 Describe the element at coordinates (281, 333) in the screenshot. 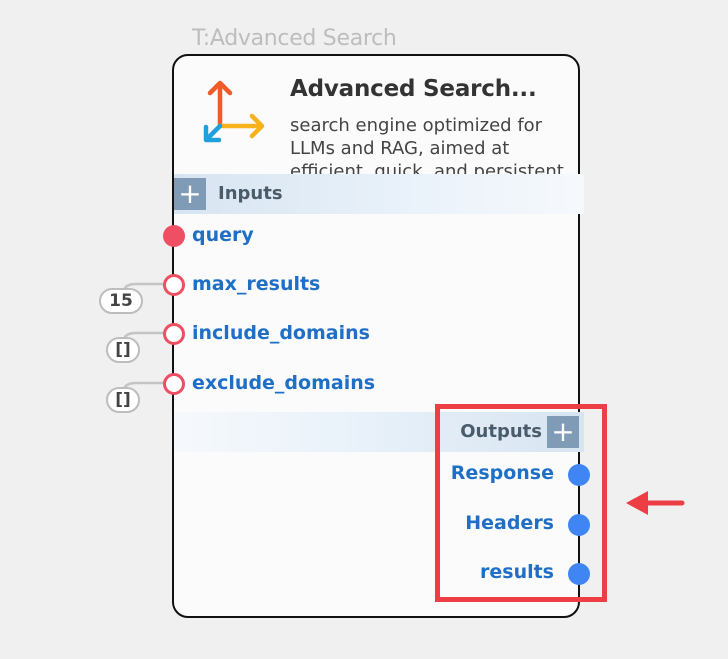

I see `include-domains-input-label: include_domains` at that location.